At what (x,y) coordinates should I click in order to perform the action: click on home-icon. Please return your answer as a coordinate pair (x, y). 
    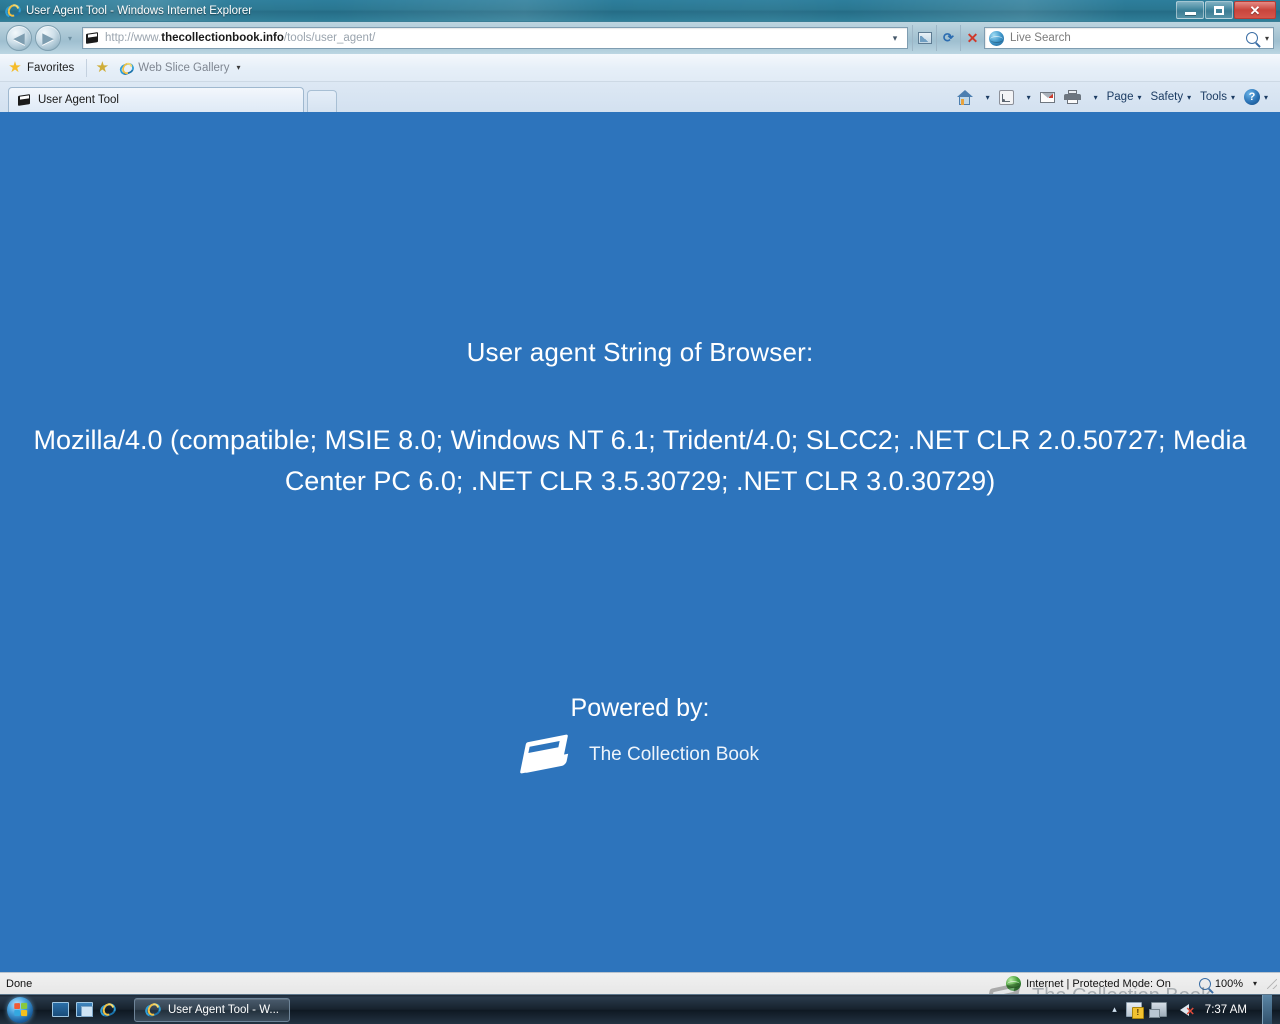
    Looking at the image, I should click on (964, 97).